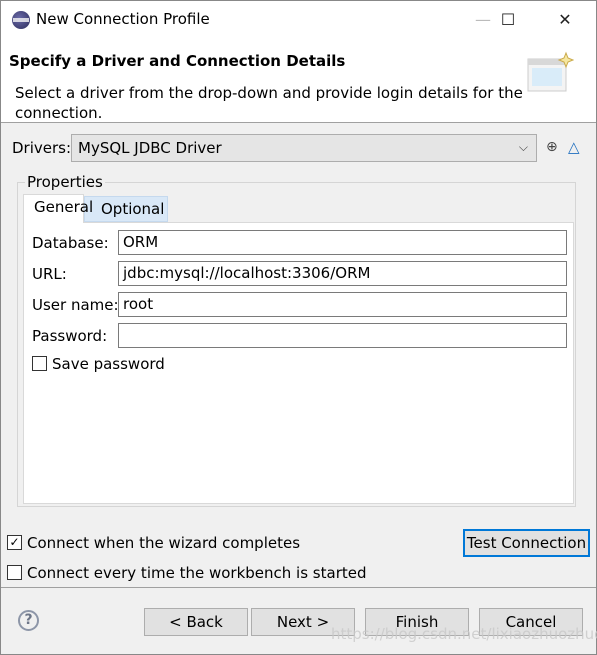 This screenshot has height=655, width=597. I want to click on edit-driver-icon: △, so click(574, 147).